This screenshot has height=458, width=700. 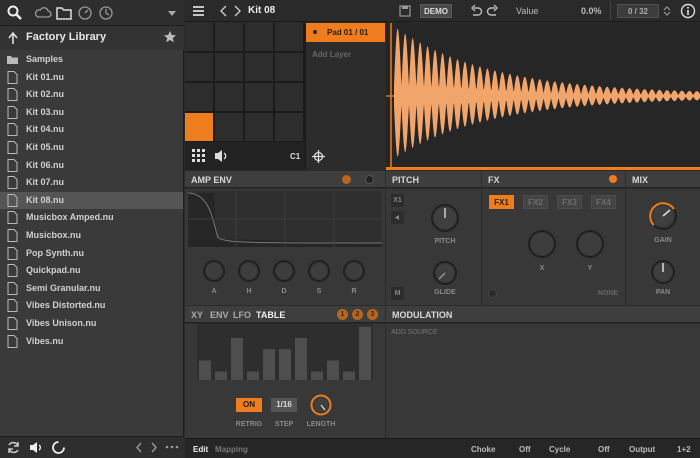 What do you see at coordinates (331, 54) in the screenshot?
I see `add-layer-button: Add Layer` at bounding box center [331, 54].